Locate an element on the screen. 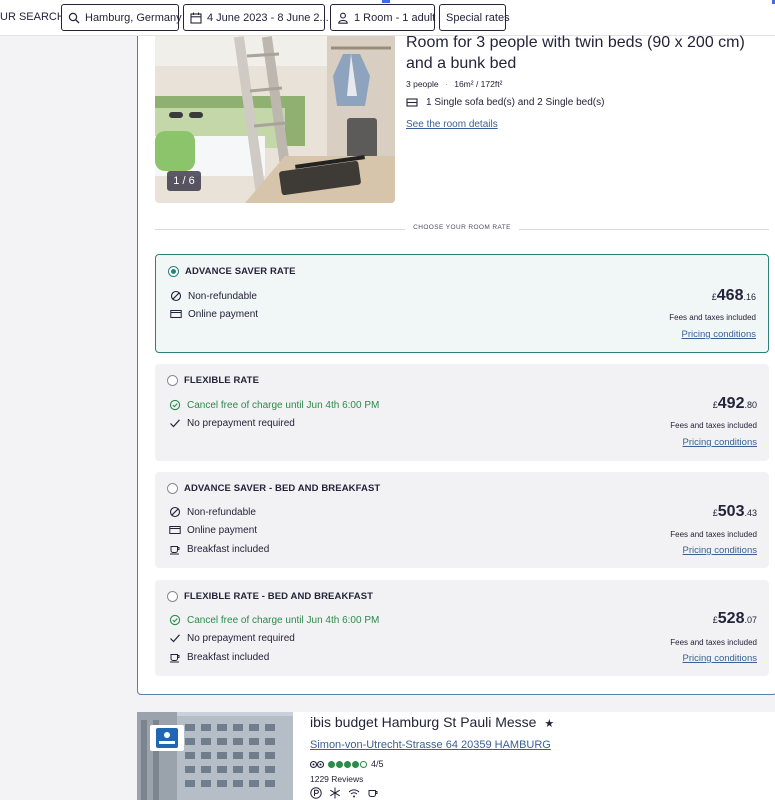 The height and width of the screenshot is (800, 775). parking-icon is located at coordinates (316, 793).